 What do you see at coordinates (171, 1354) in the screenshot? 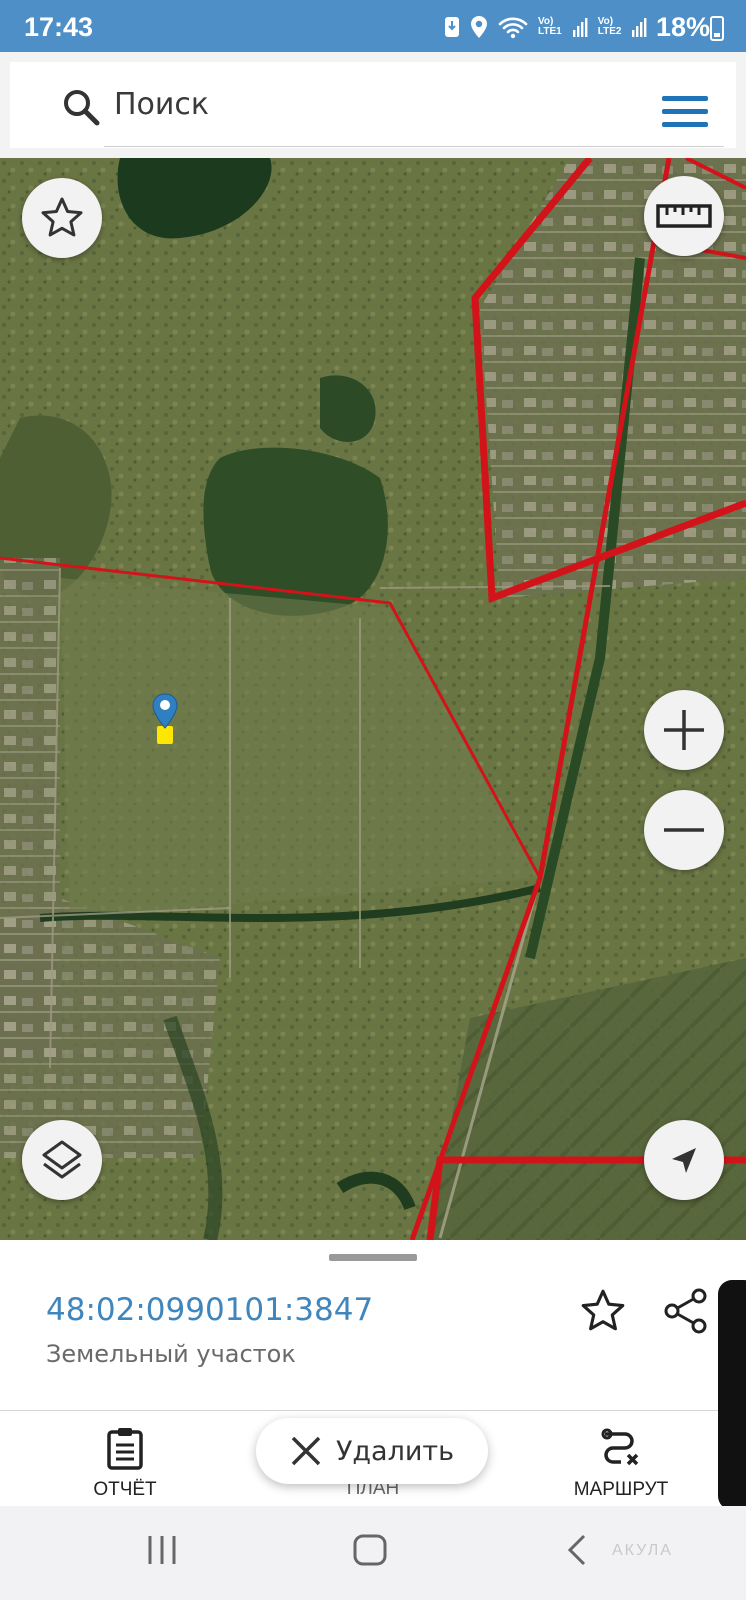
I see `parcel-type: Земельный участок` at bounding box center [171, 1354].